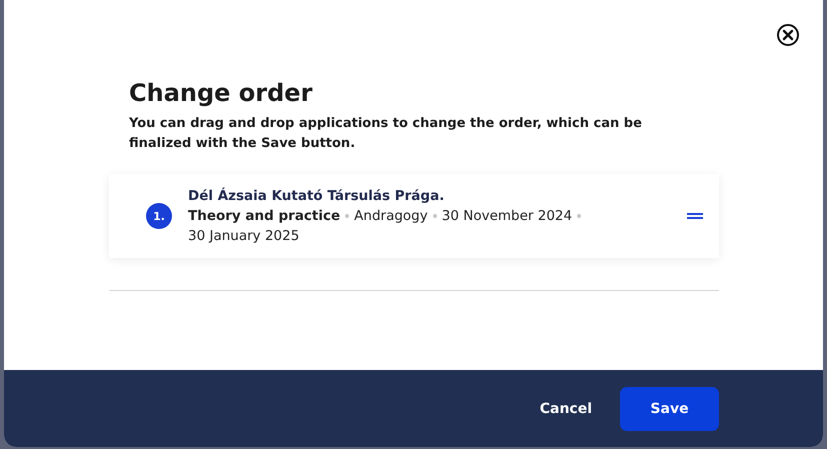 The width and height of the screenshot is (827, 449). What do you see at coordinates (788, 35) in the screenshot?
I see `close-icon` at bounding box center [788, 35].